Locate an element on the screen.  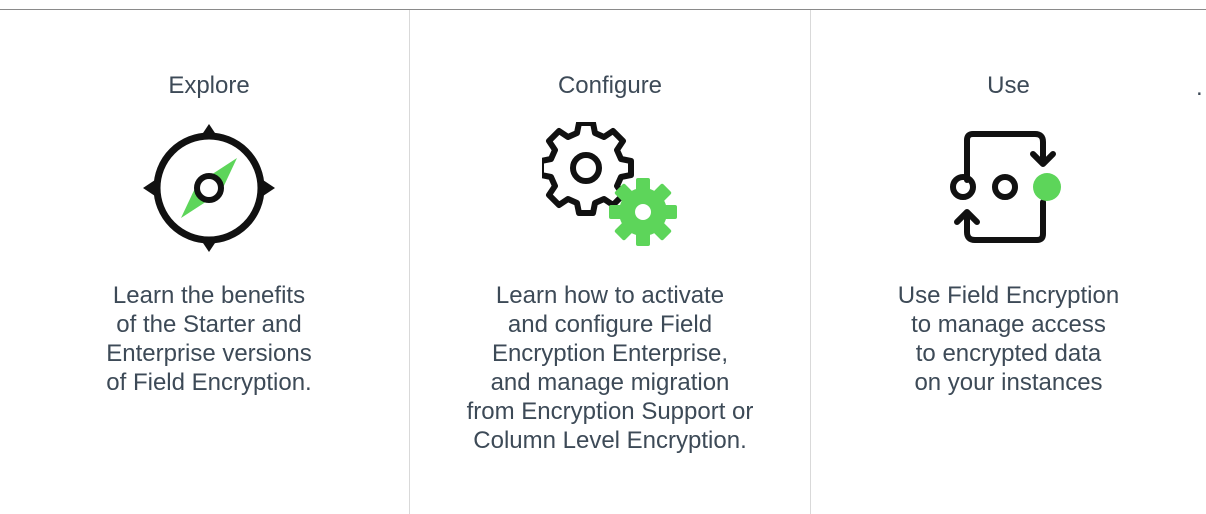
stray-mark: . is located at coordinates (1199, 87).